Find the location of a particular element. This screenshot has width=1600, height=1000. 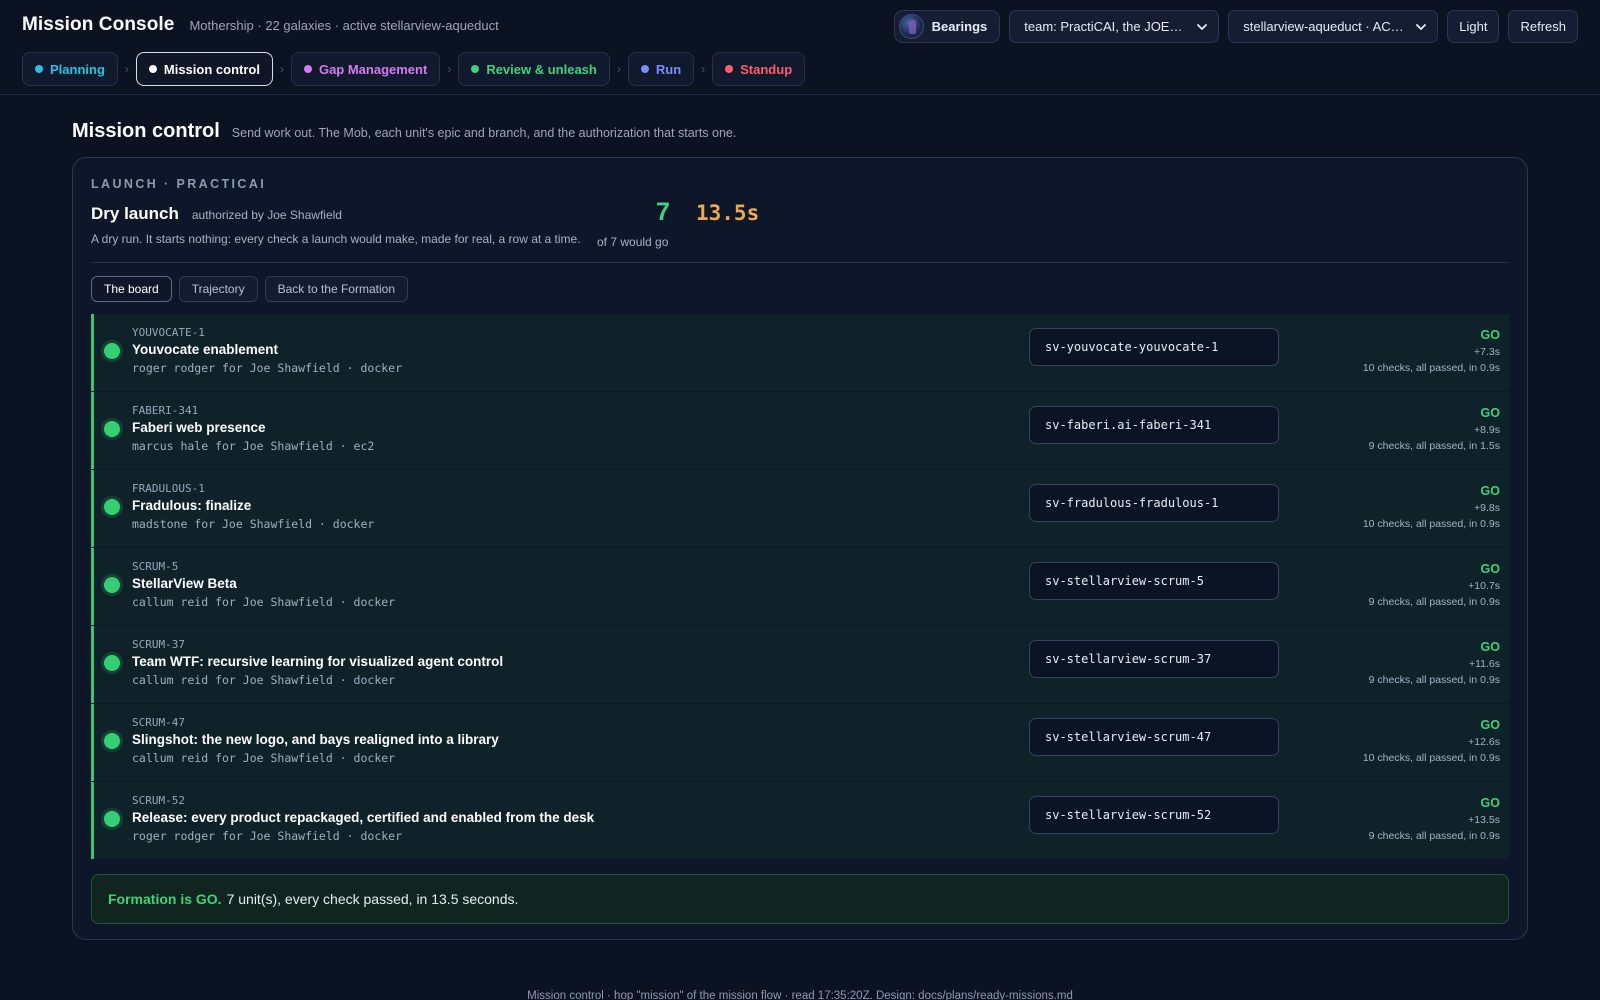

time-offset: +13.5s is located at coordinates (1484, 820).